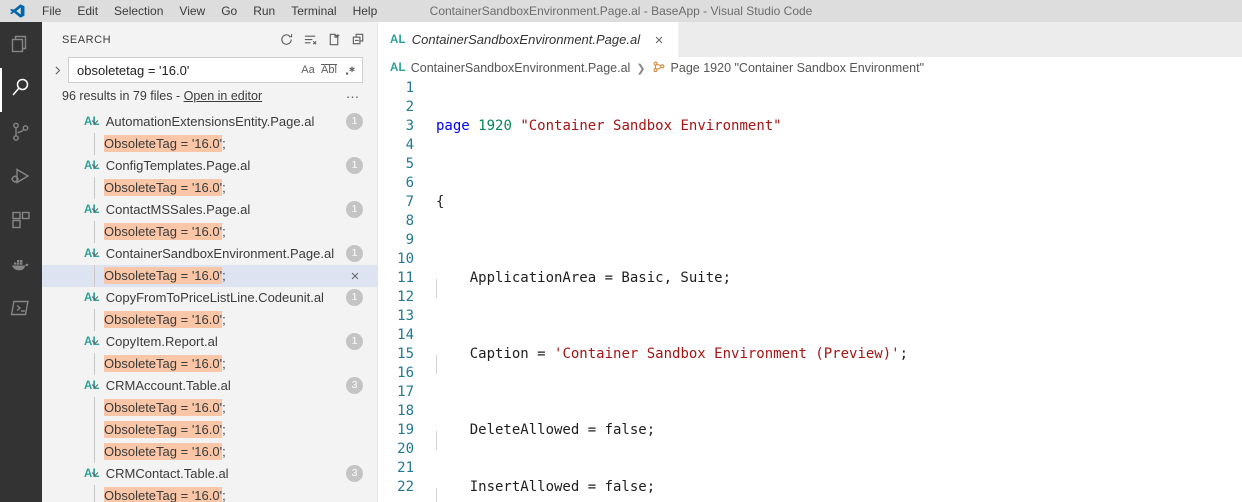  I want to click on result-match-row-selected: ObsoleteTag = '16.0';, so click(209, 275).